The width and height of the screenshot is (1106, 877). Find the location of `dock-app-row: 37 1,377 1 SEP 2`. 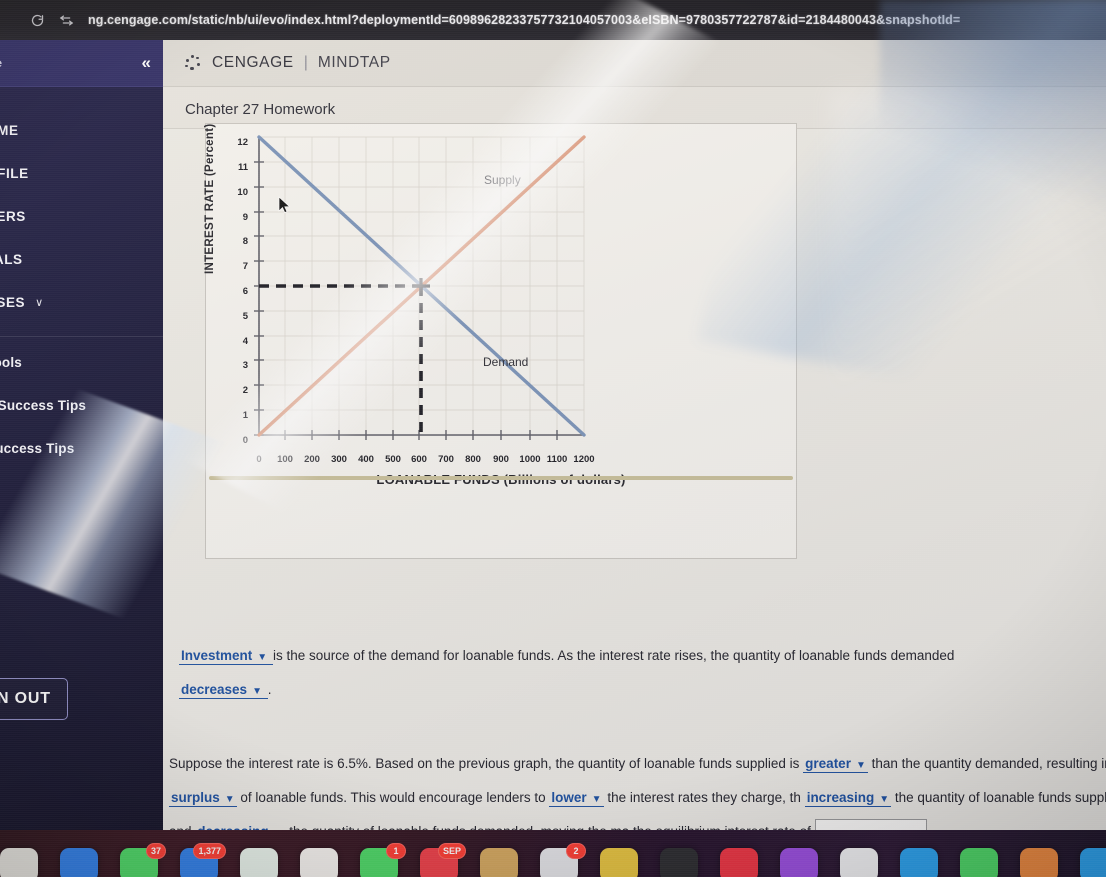

dock-app-row: 37 1,377 1 SEP 2 is located at coordinates (553, 860).